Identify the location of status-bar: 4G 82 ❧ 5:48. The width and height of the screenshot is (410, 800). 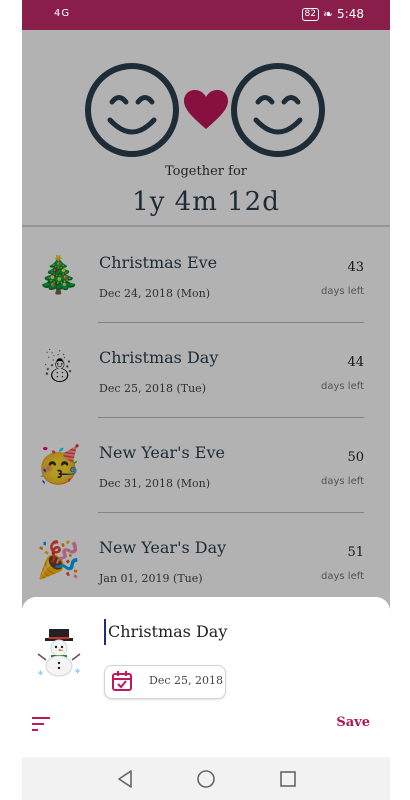
(206, 15).